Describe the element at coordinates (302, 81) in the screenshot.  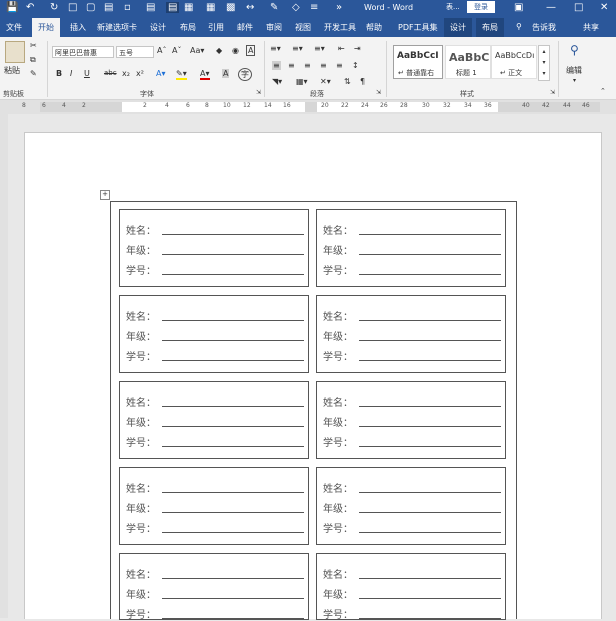
I see `borders-icon: ▦▾` at that location.